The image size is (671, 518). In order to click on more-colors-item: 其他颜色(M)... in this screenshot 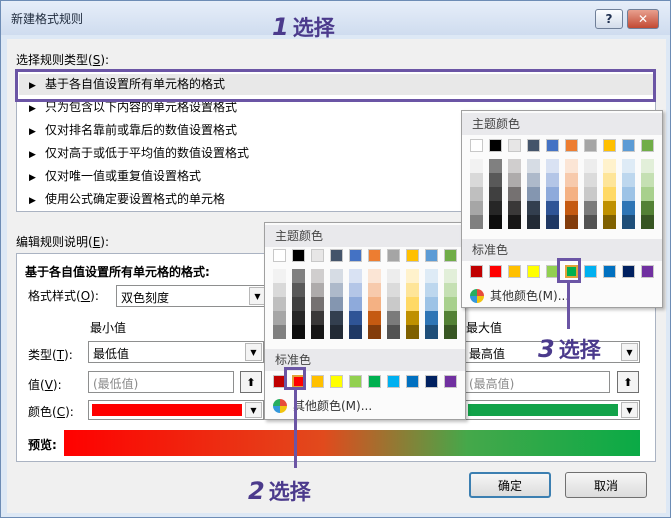, I will do `click(322, 405)`.